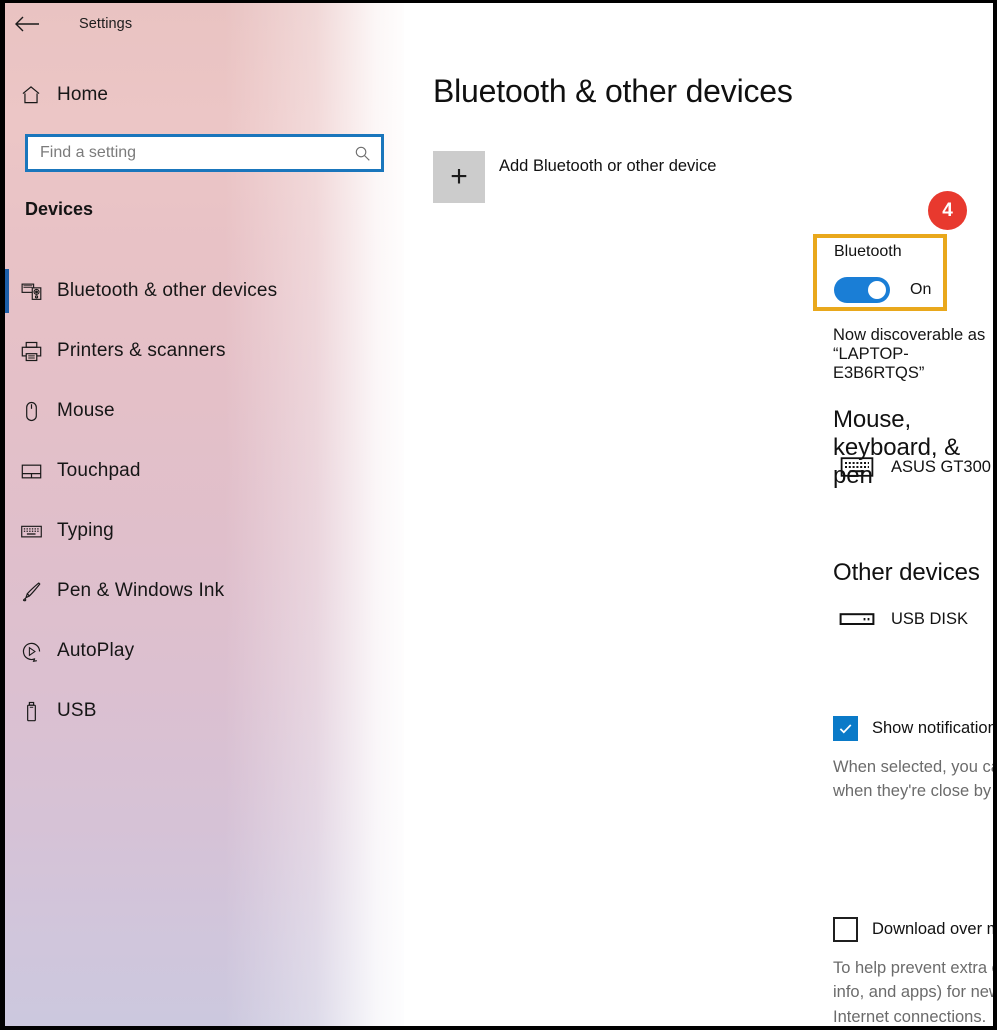  I want to click on bluetooth-label: Bluetooth, so click(868, 251).